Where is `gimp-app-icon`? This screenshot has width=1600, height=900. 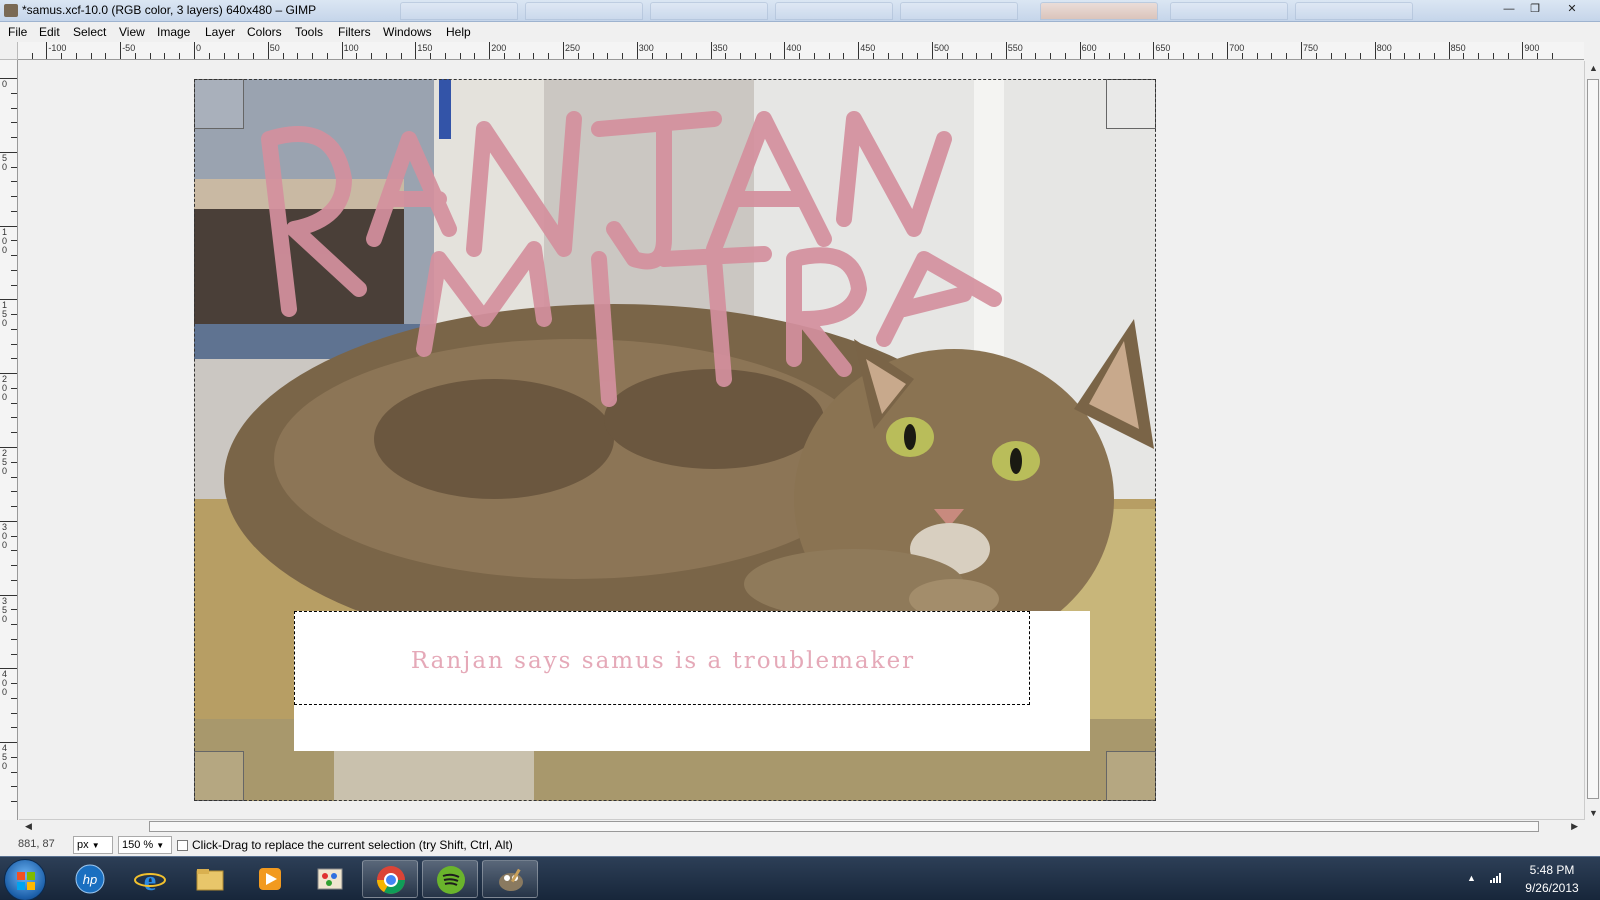
gimp-app-icon is located at coordinates (11, 10).